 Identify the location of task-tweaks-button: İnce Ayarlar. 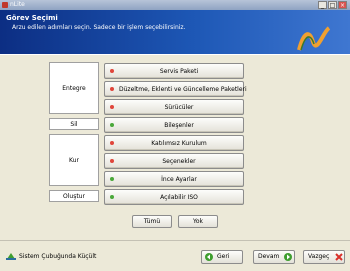
(174, 179).